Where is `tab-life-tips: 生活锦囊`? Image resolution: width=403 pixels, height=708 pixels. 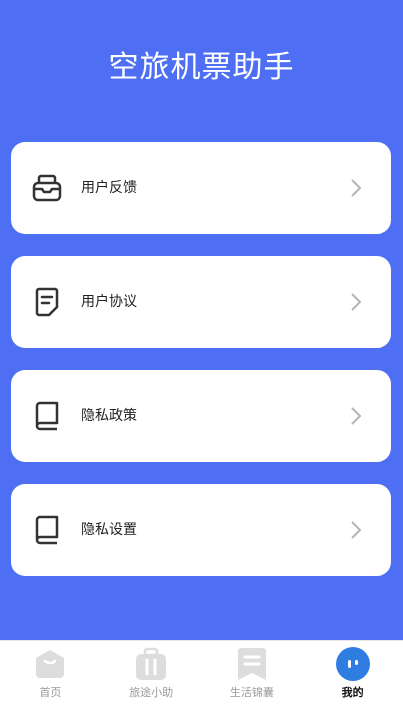
tab-life-tips: 生活锦囊 is located at coordinates (252, 674).